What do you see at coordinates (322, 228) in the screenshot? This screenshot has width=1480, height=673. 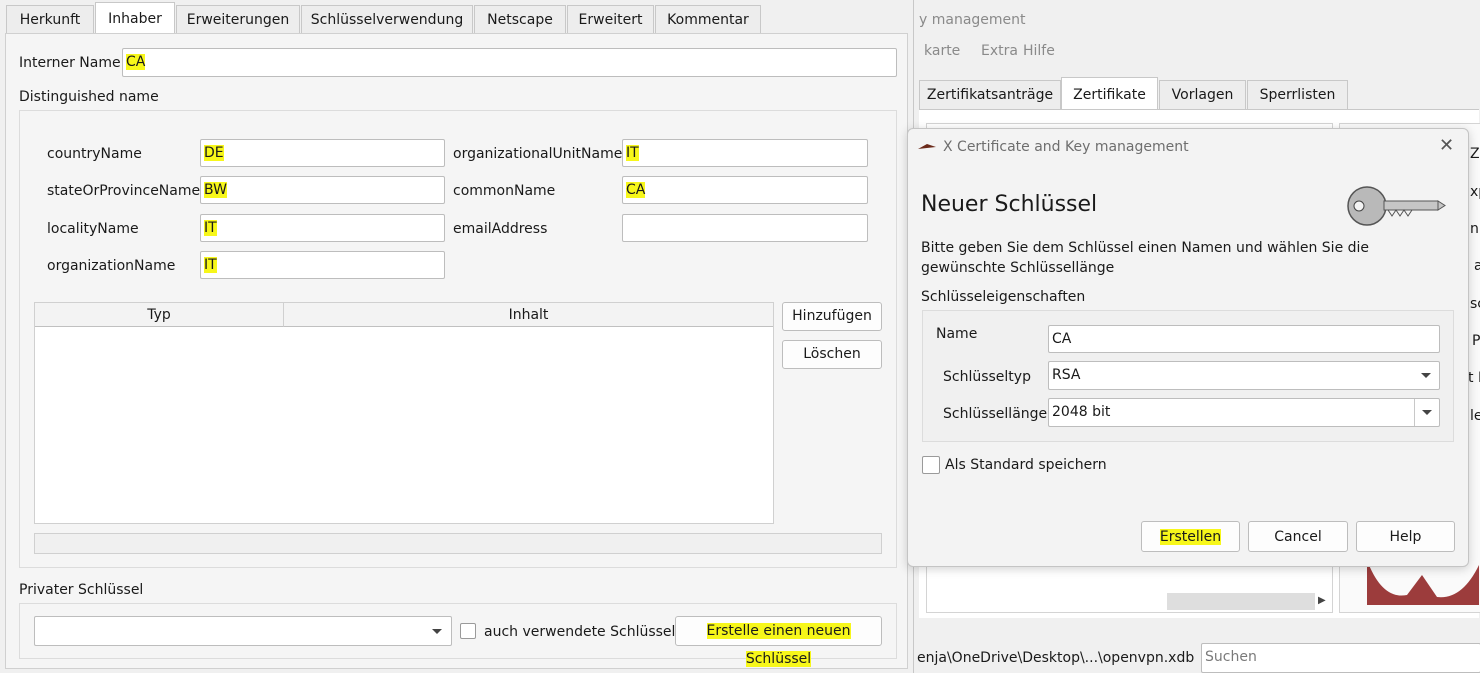 I see `locality-input: IT` at bounding box center [322, 228].